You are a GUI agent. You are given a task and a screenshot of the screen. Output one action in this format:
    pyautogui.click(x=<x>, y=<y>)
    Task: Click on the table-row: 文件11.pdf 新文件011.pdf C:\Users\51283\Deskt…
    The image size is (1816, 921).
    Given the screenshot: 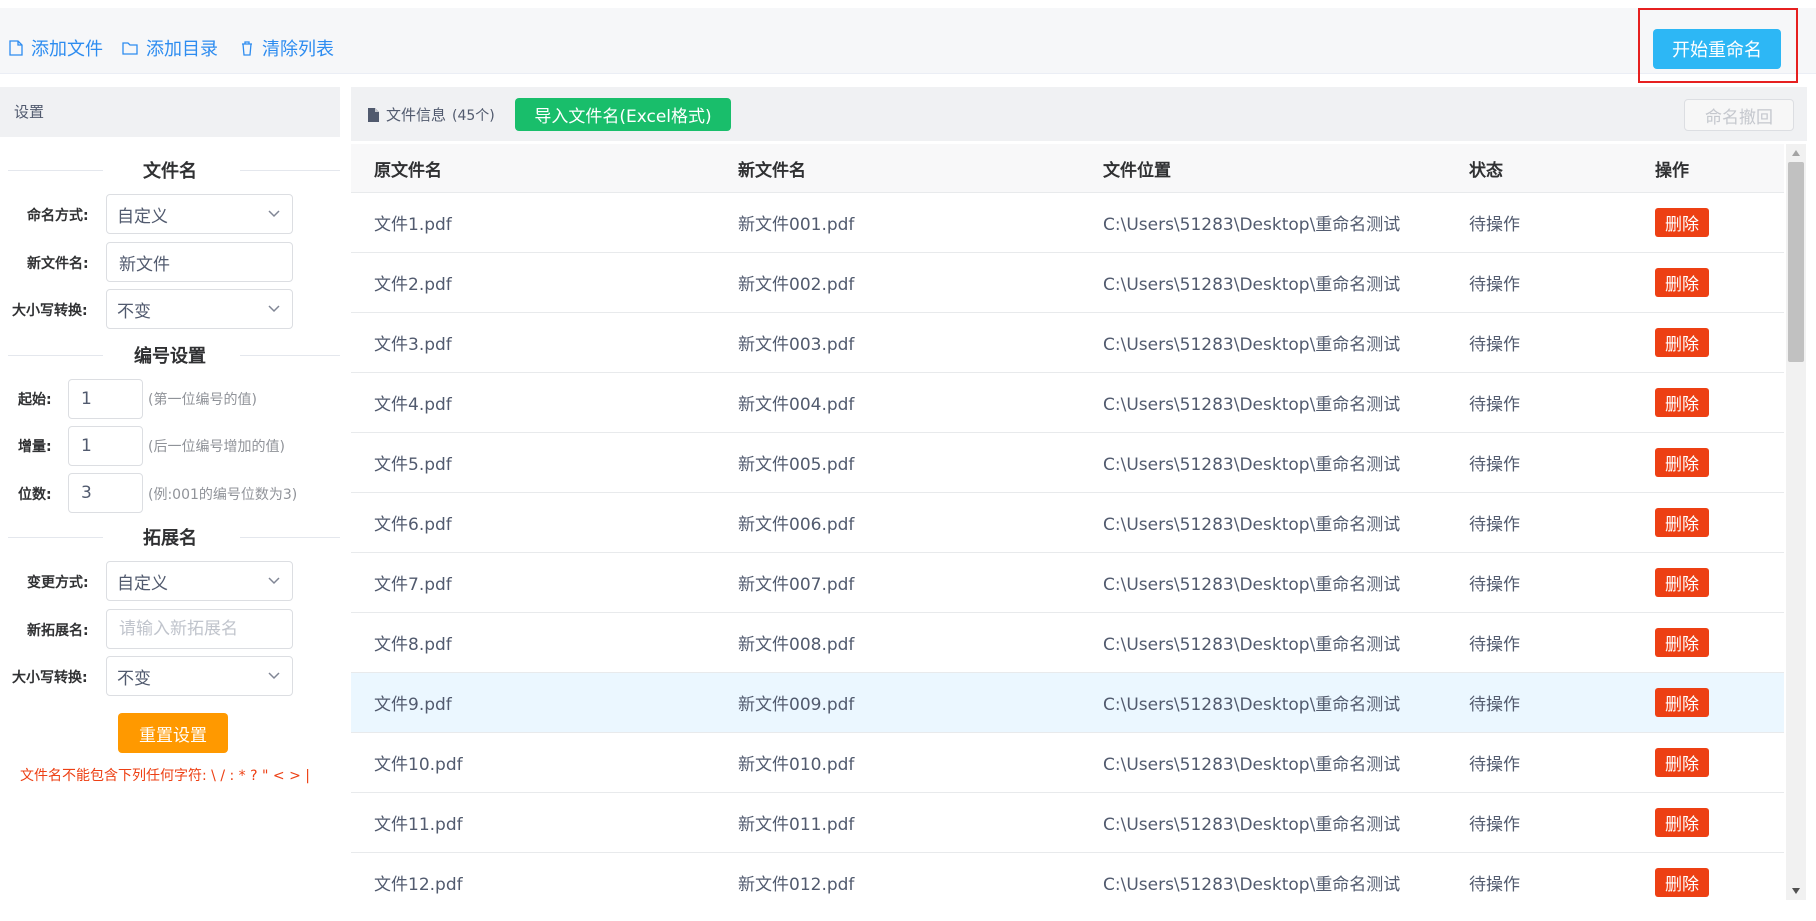 What is the action you would take?
    pyautogui.click(x=1067, y=823)
    